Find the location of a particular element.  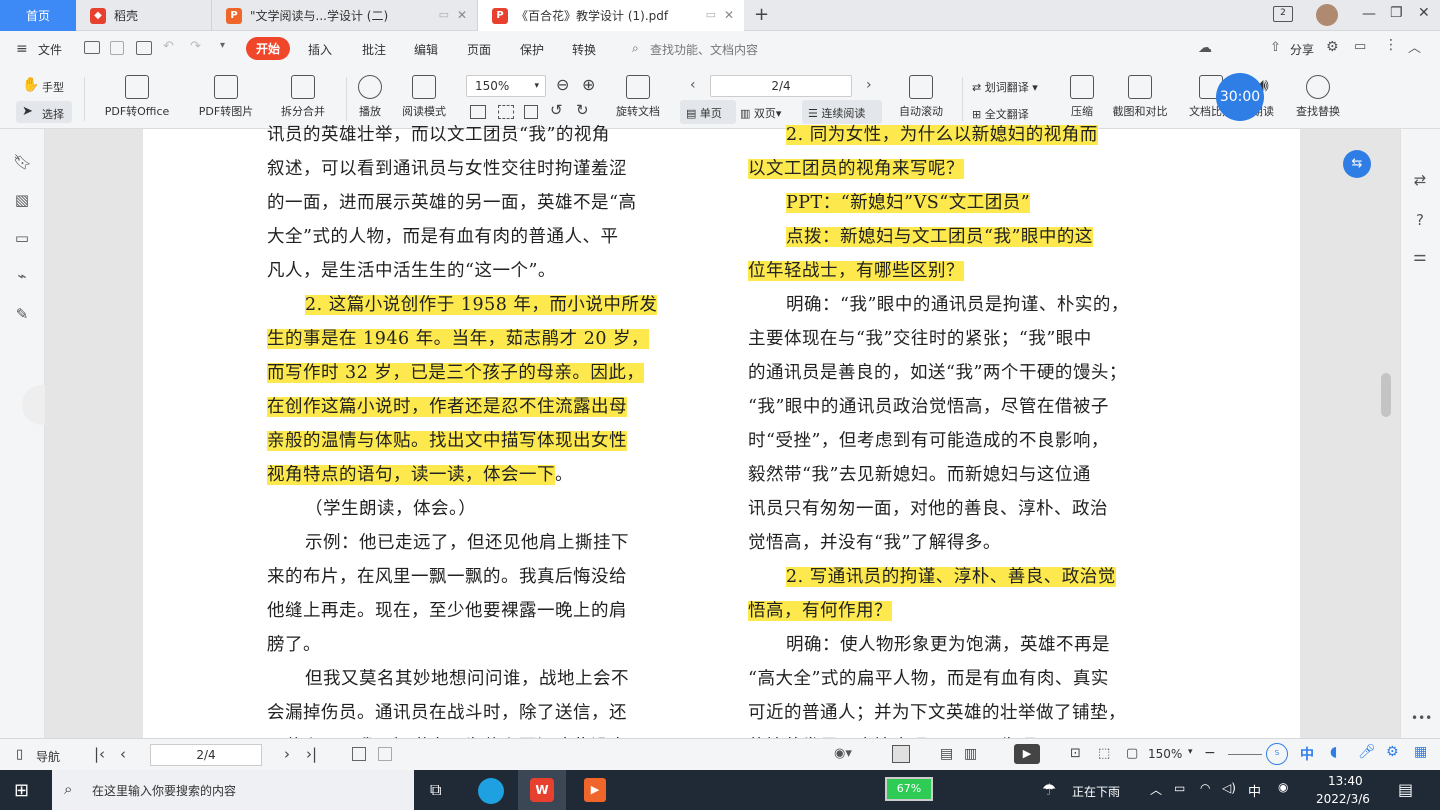

continuous-read-button: ☰ 连续阅读 is located at coordinates (836, 113).